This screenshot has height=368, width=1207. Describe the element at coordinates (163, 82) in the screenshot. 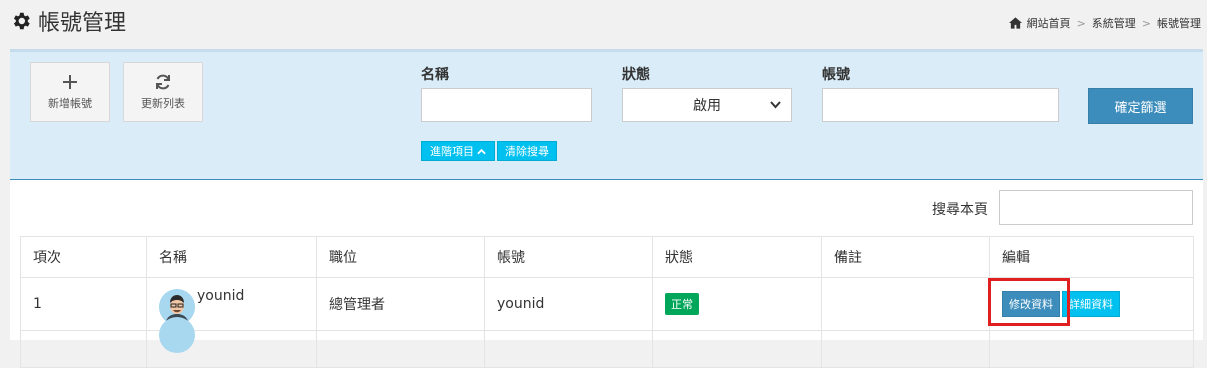

I see `refresh-icon` at that location.